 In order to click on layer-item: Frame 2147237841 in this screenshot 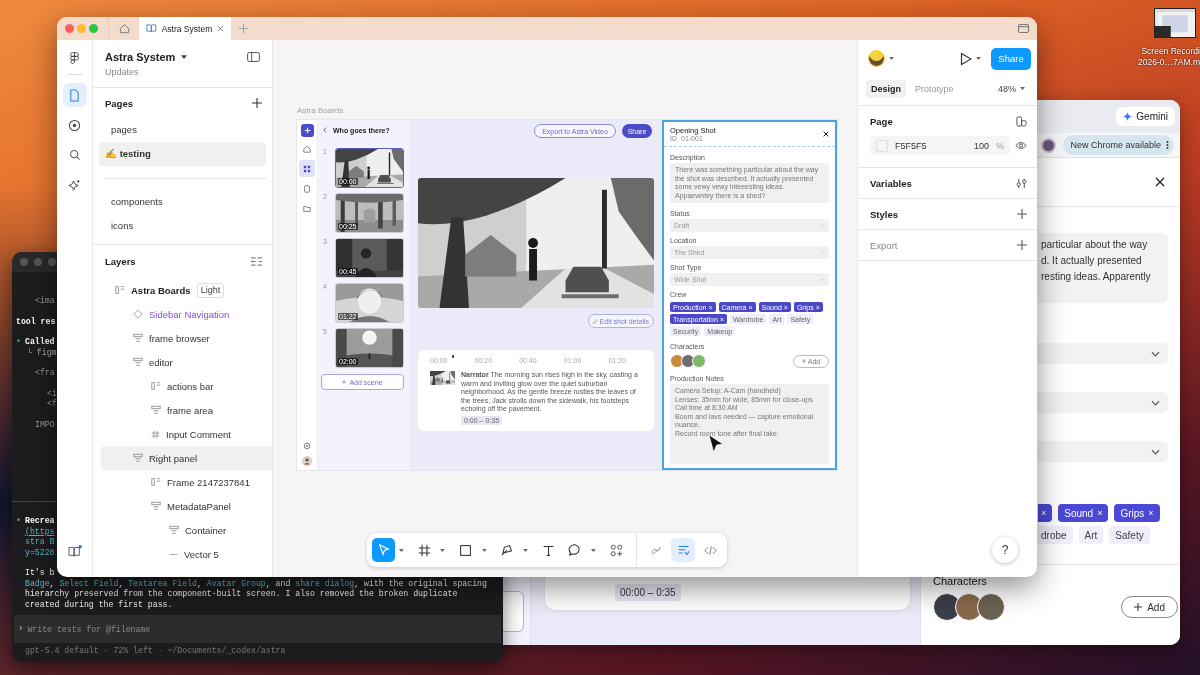, I will do `click(186, 482)`.